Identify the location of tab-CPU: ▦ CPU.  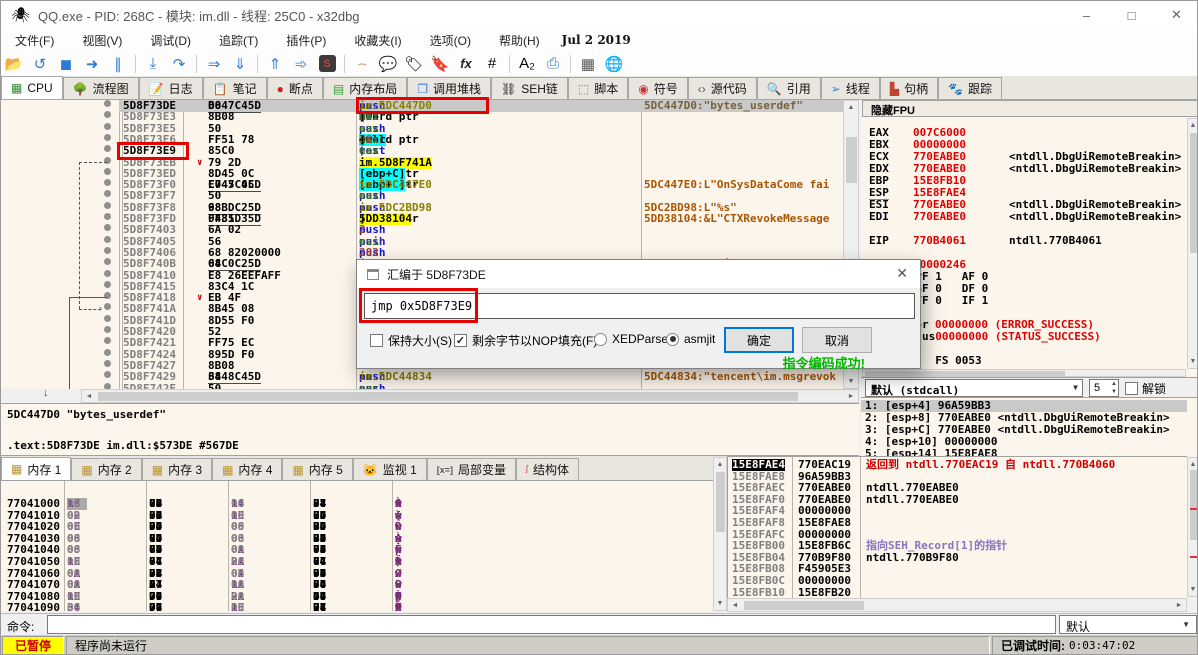
(32, 87).